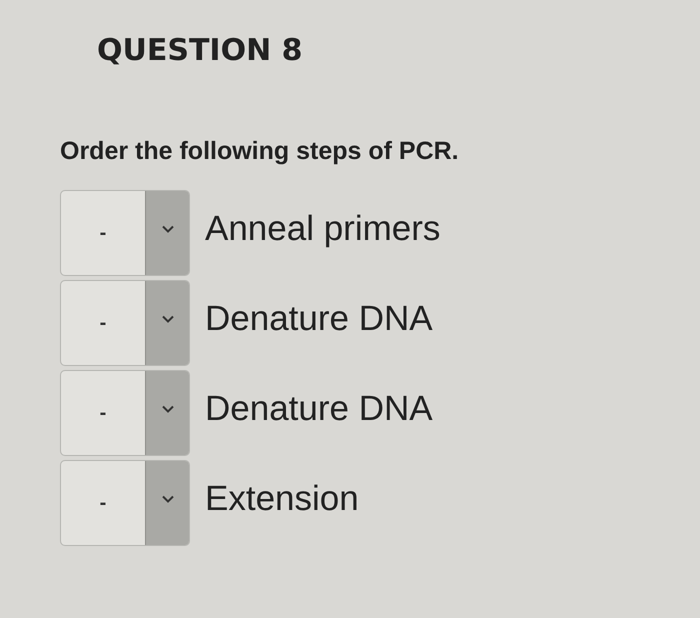  What do you see at coordinates (282, 499) in the screenshot?
I see `step-label: Extension` at bounding box center [282, 499].